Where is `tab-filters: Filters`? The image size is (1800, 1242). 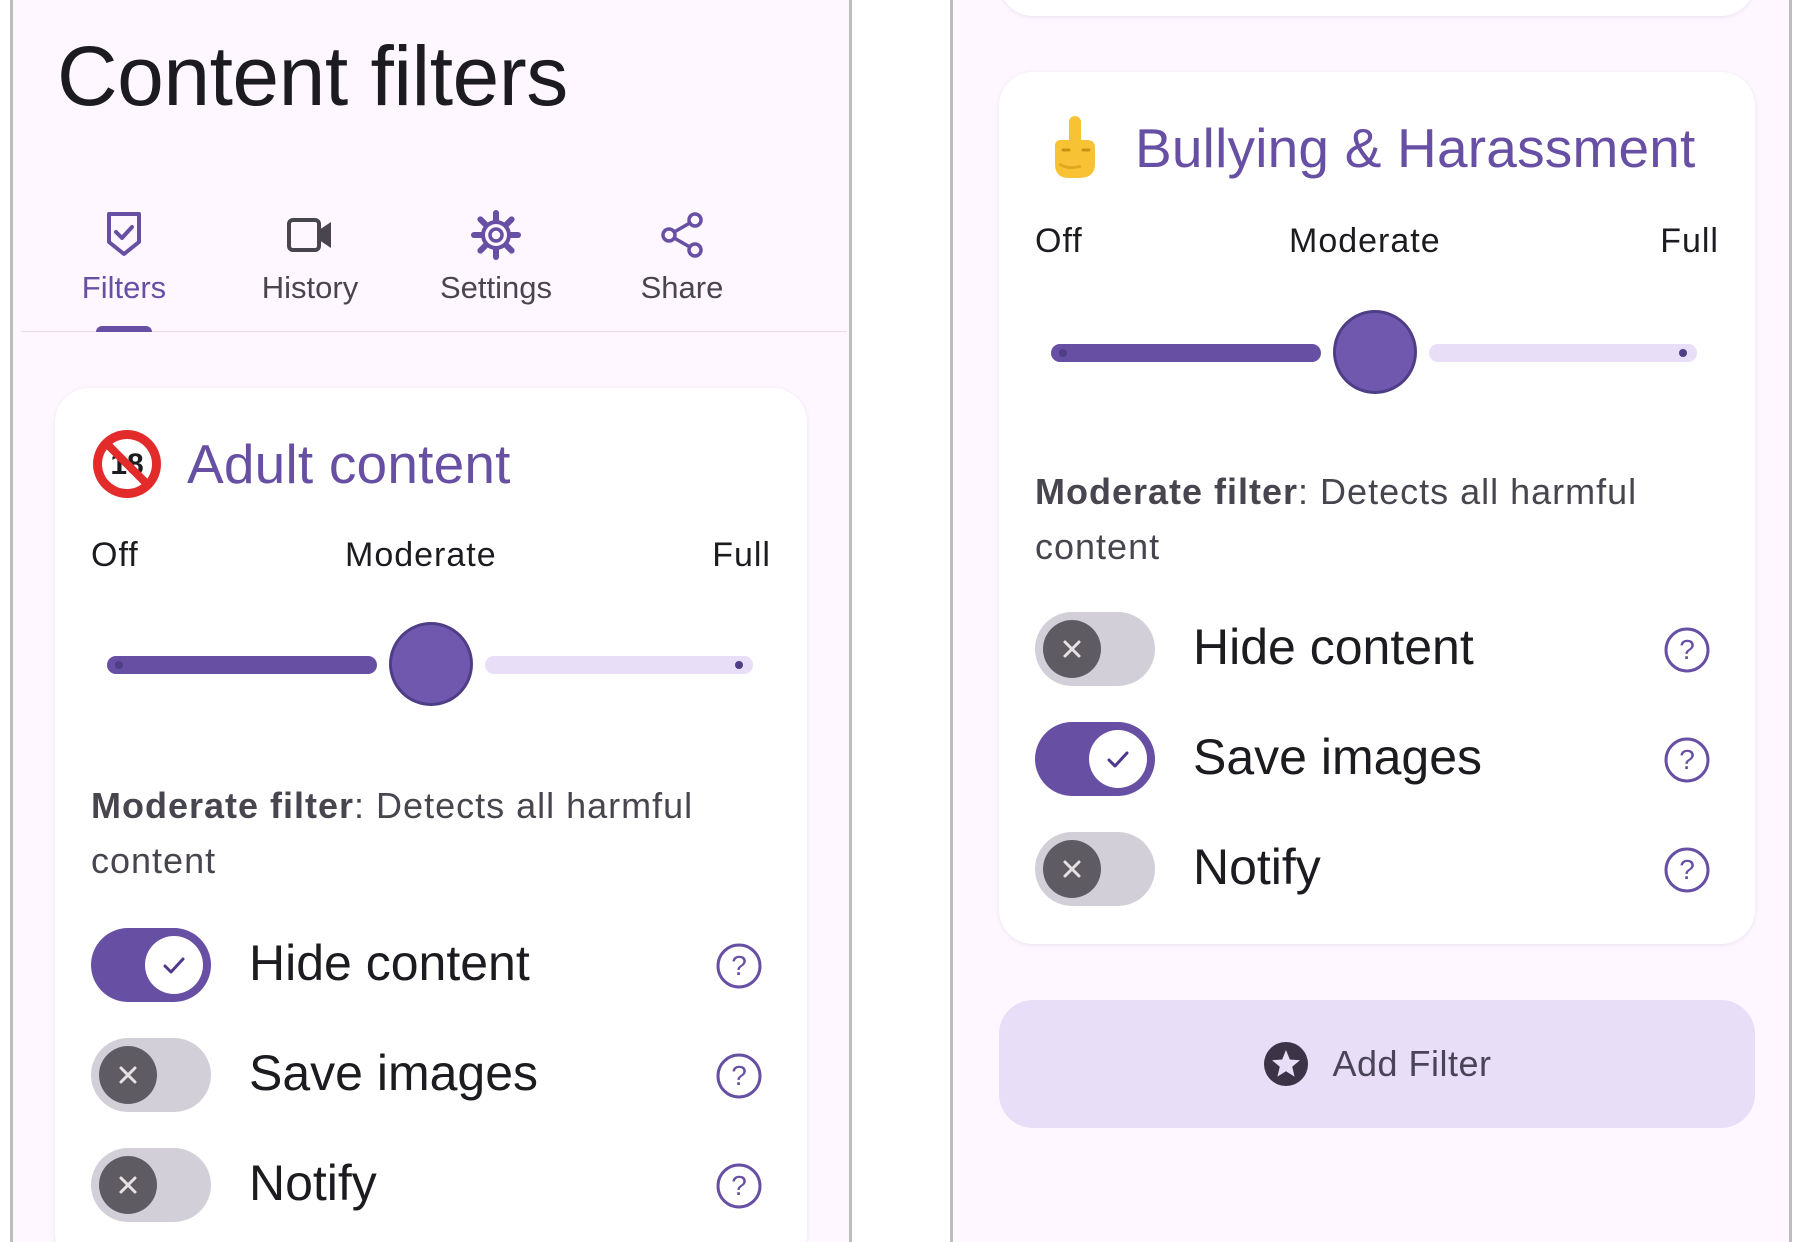
tab-filters: Filters is located at coordinates (124, 266).